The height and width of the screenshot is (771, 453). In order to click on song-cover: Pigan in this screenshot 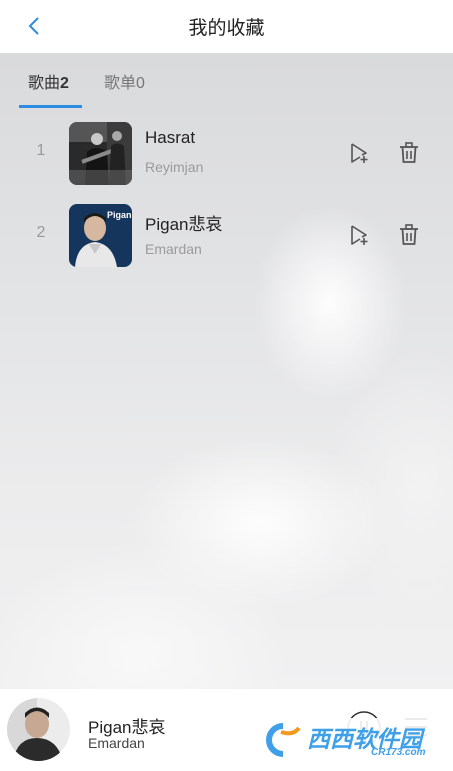, I will do `click(100, 235)`.